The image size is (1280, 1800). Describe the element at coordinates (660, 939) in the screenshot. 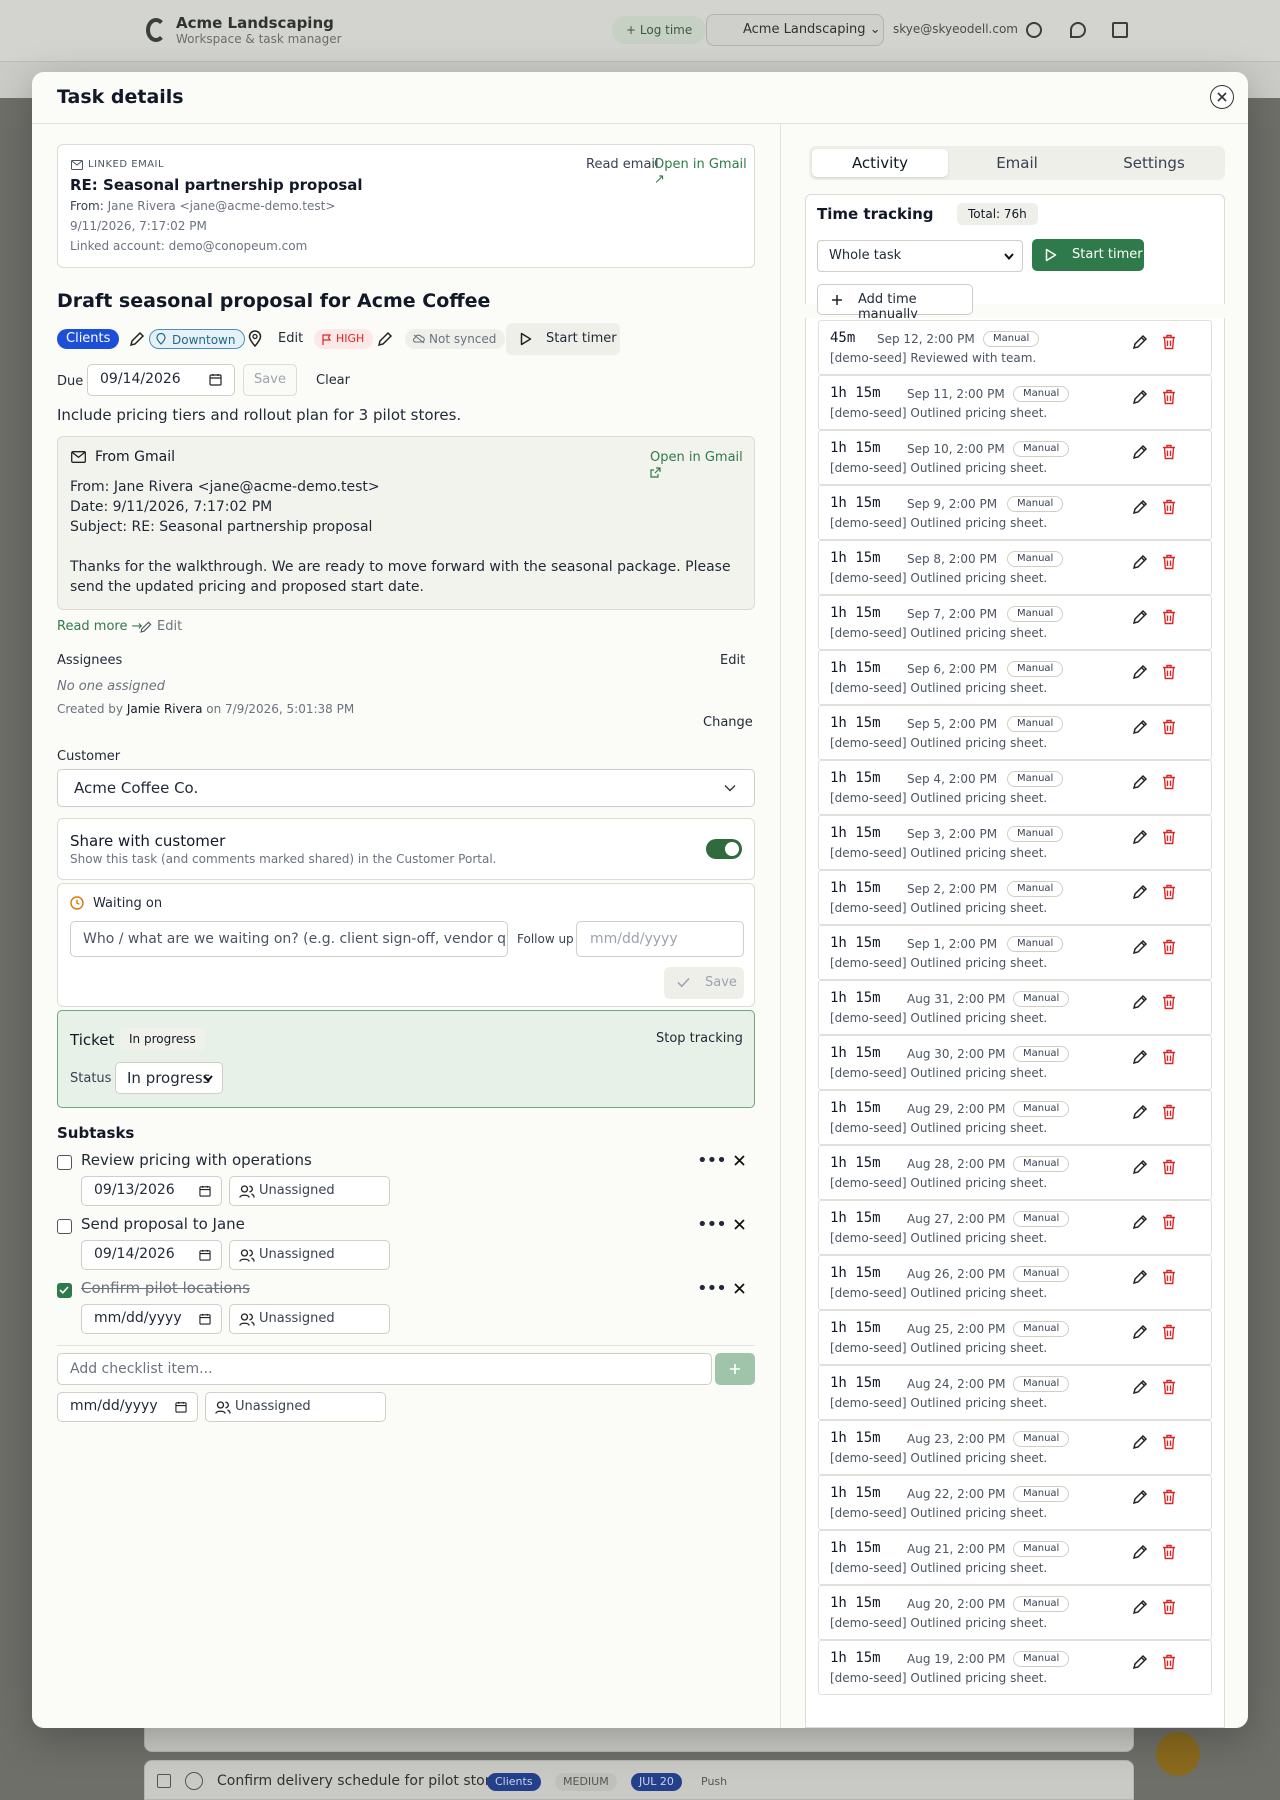

I see `follow-up-date-input: mm/dd/yyyy` at that location.